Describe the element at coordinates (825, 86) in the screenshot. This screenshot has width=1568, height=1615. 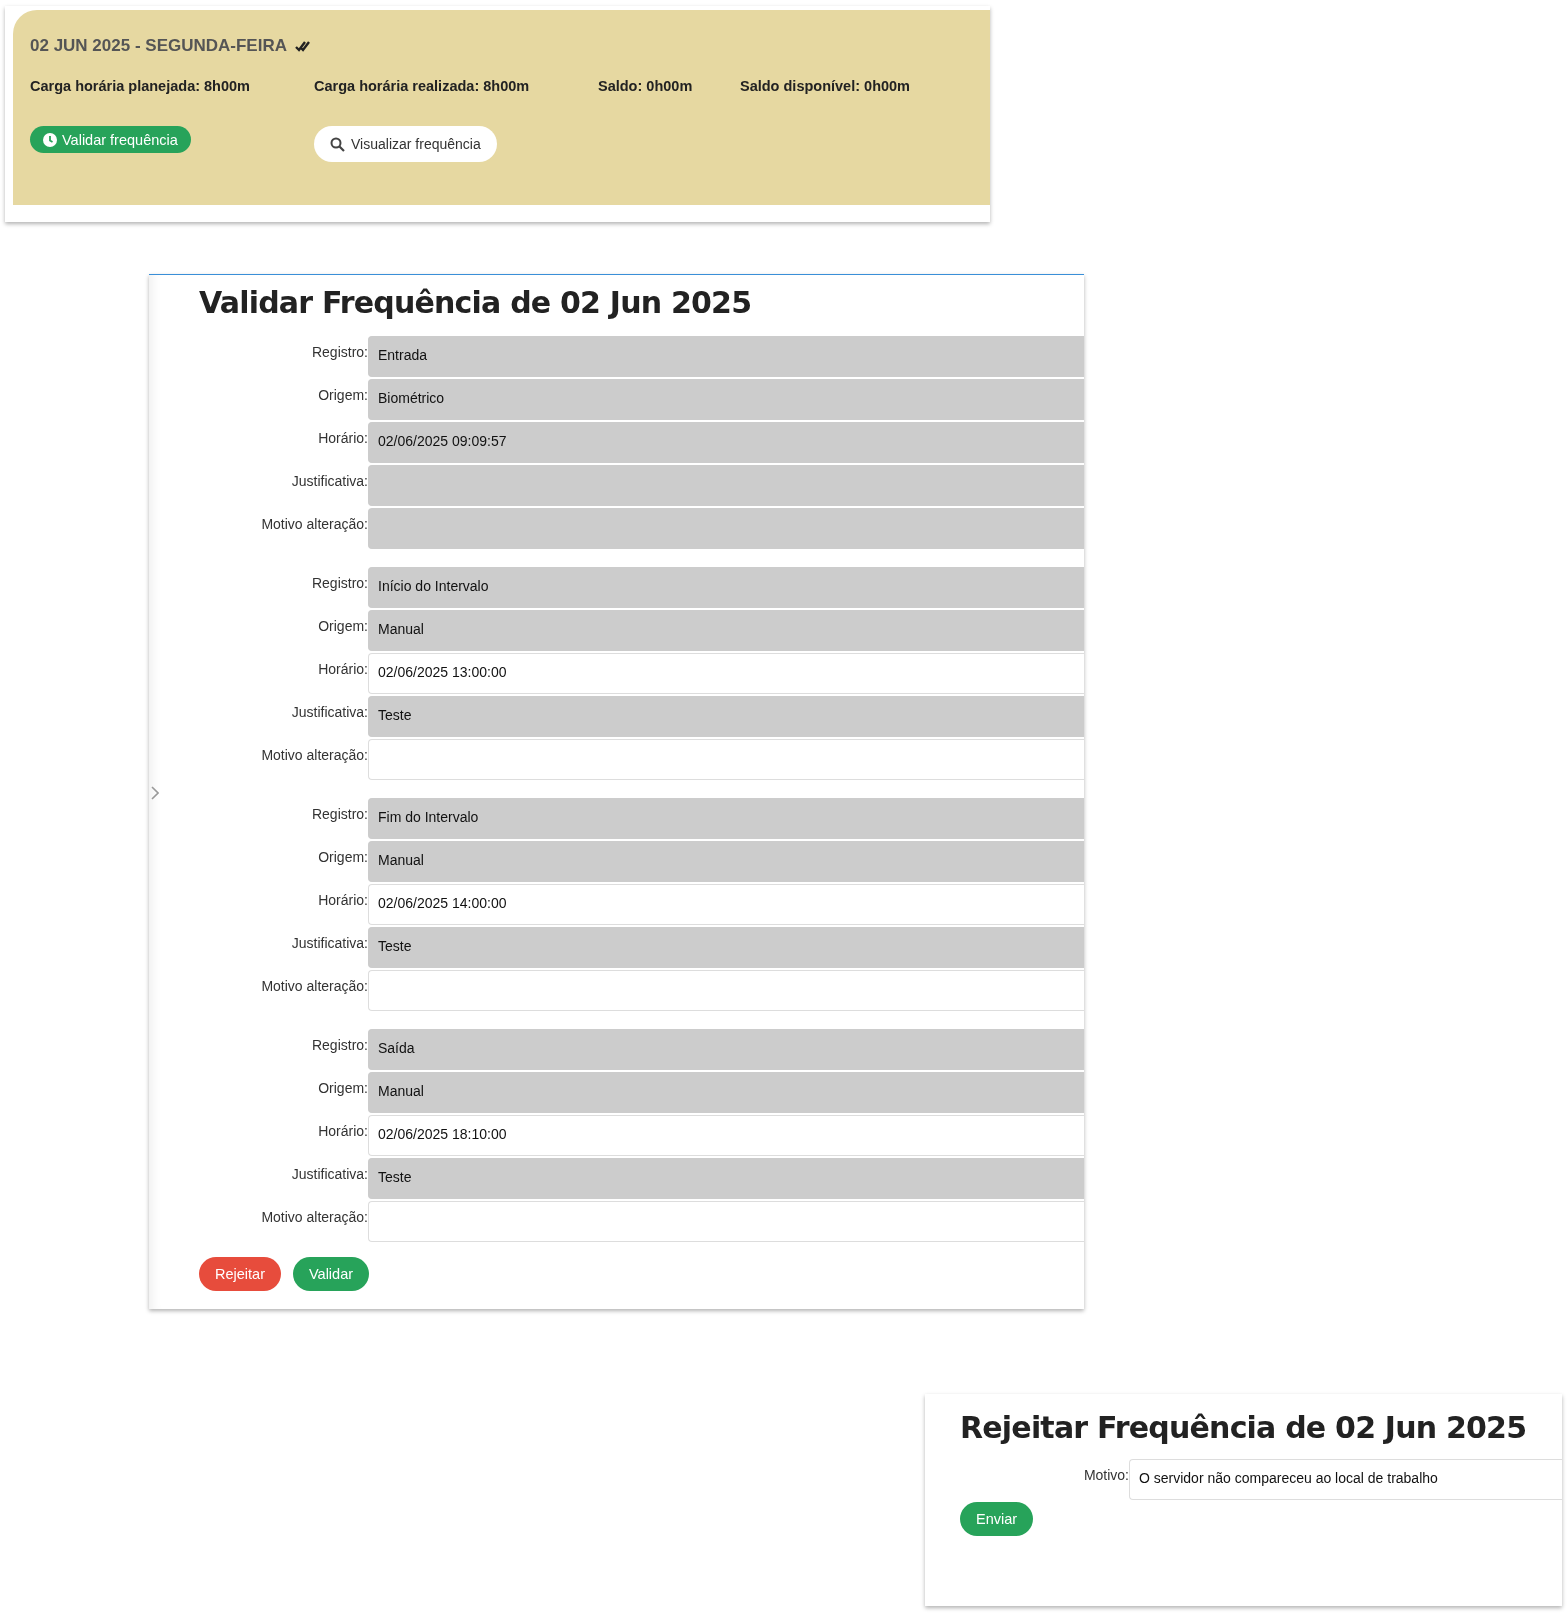
I see `stat-text: Saldo disponível: 0h00m` at that location.